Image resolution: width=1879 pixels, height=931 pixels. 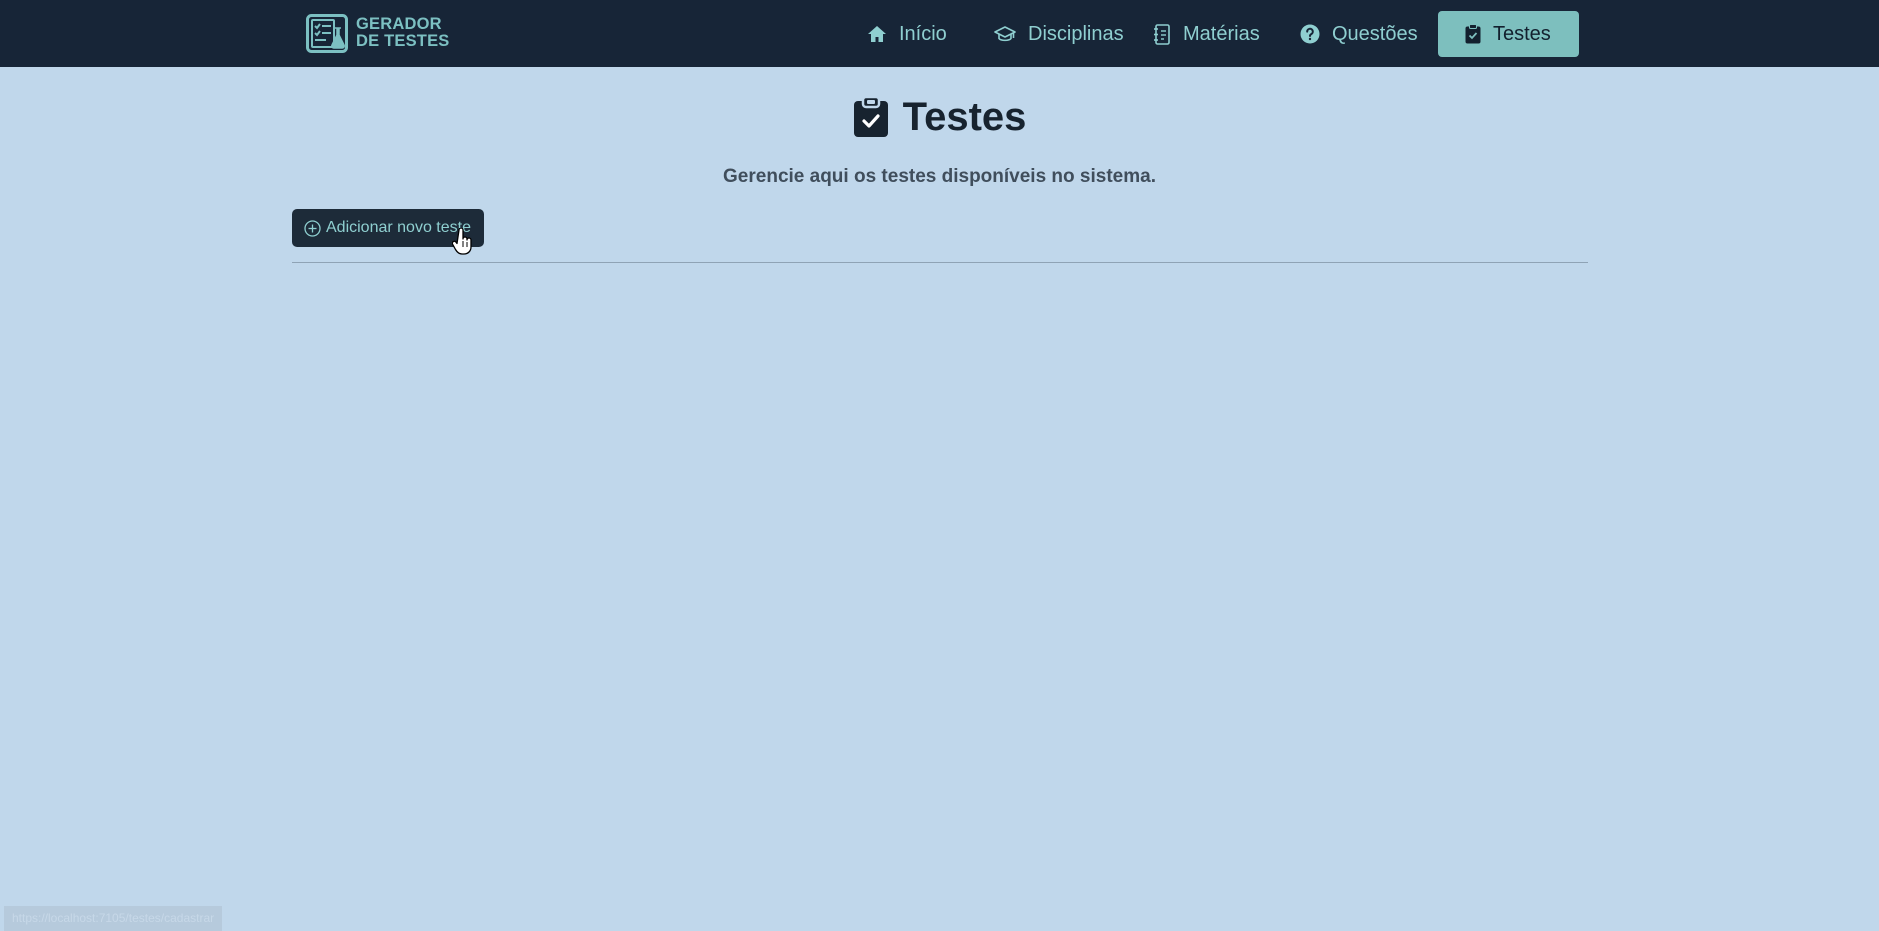 I want to click on question-circle-icon, so click(x=1310, y=34).